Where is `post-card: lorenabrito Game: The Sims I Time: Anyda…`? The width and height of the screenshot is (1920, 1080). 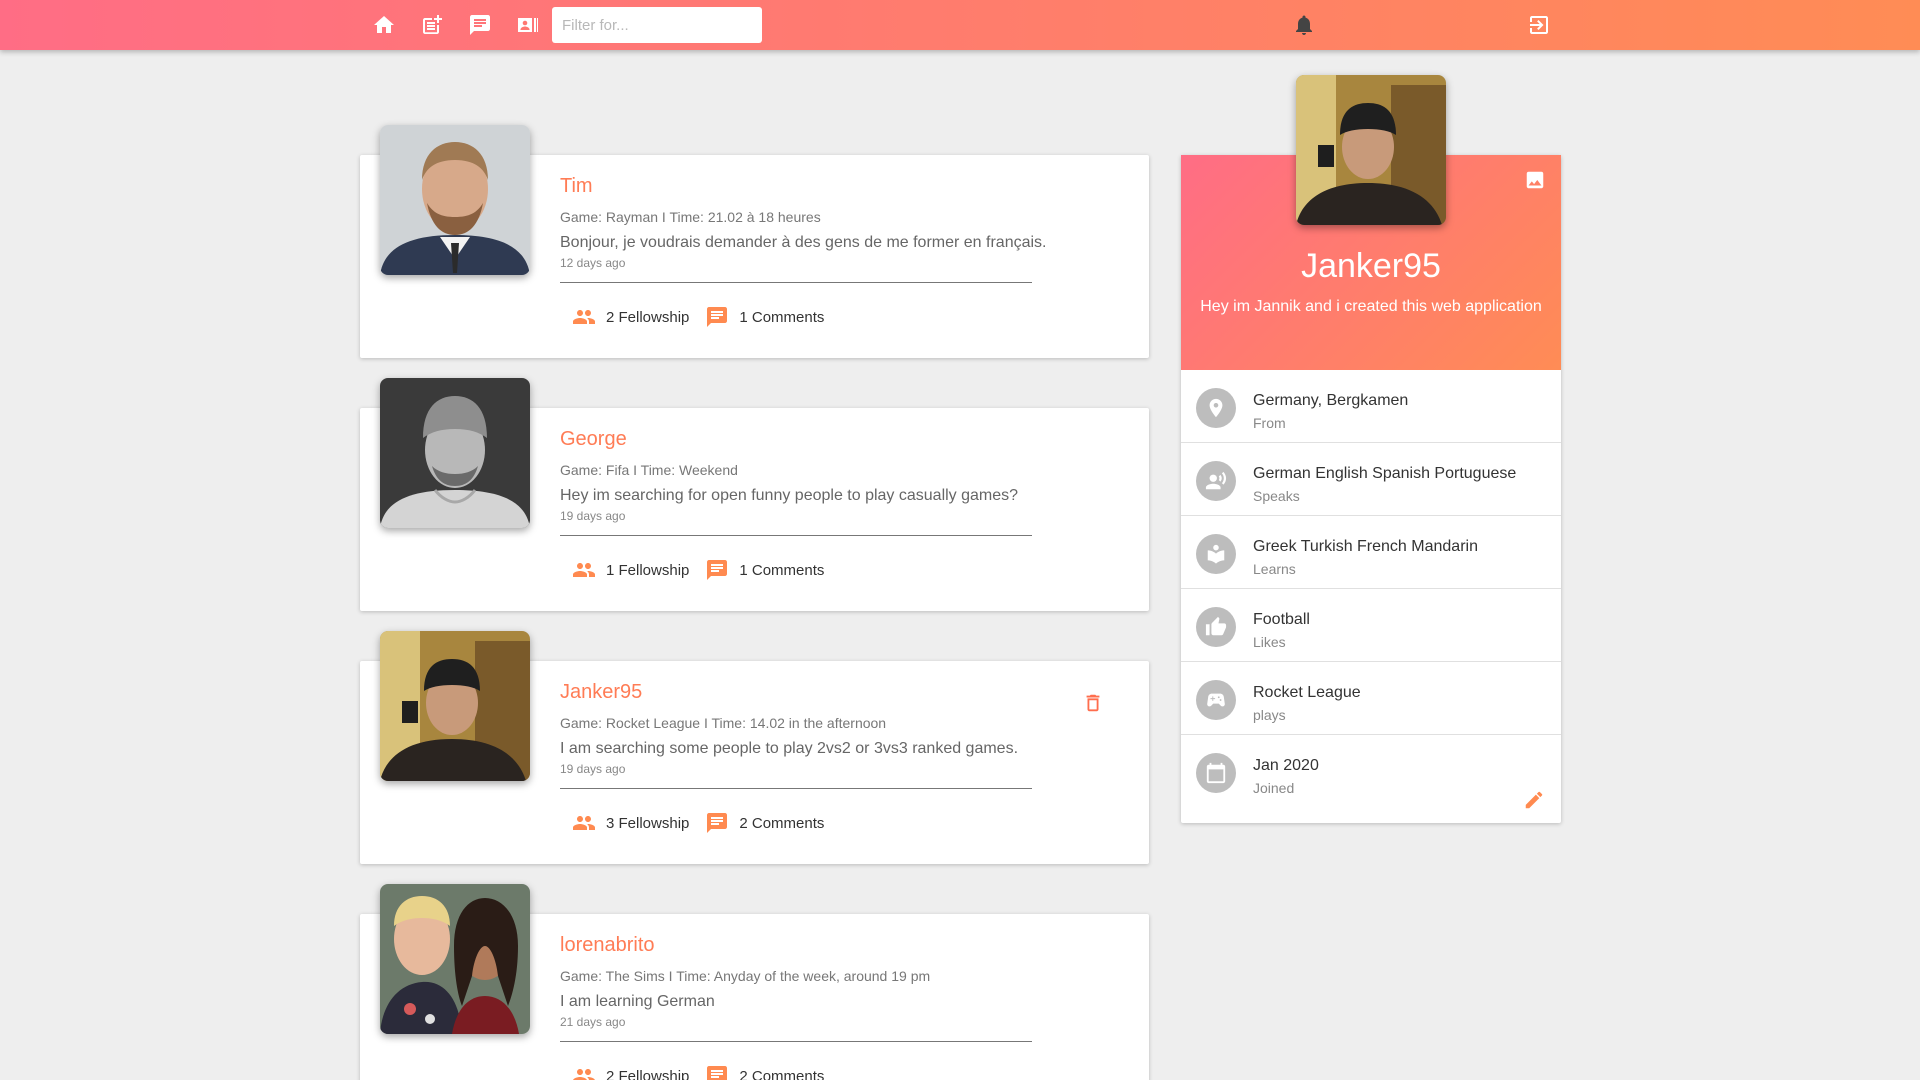 post-card: lorenabrito Game: The Sims I Time: Anyda… is located at coordinates (754, 982).